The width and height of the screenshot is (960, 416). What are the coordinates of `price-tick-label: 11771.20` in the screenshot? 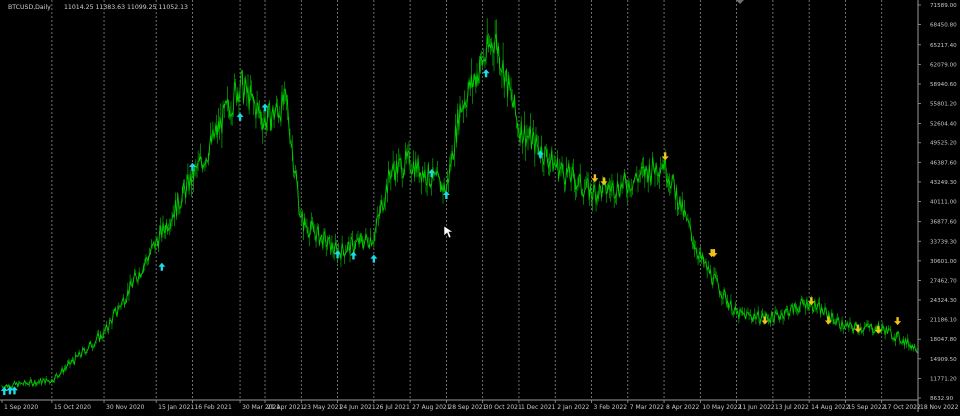 It's located at (943, 379).